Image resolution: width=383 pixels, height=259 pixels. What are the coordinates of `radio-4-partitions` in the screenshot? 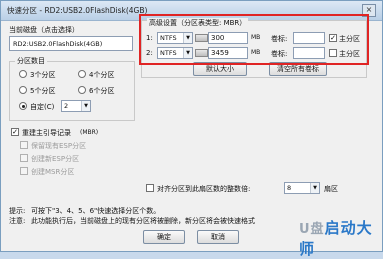 It's located at (82, 74).